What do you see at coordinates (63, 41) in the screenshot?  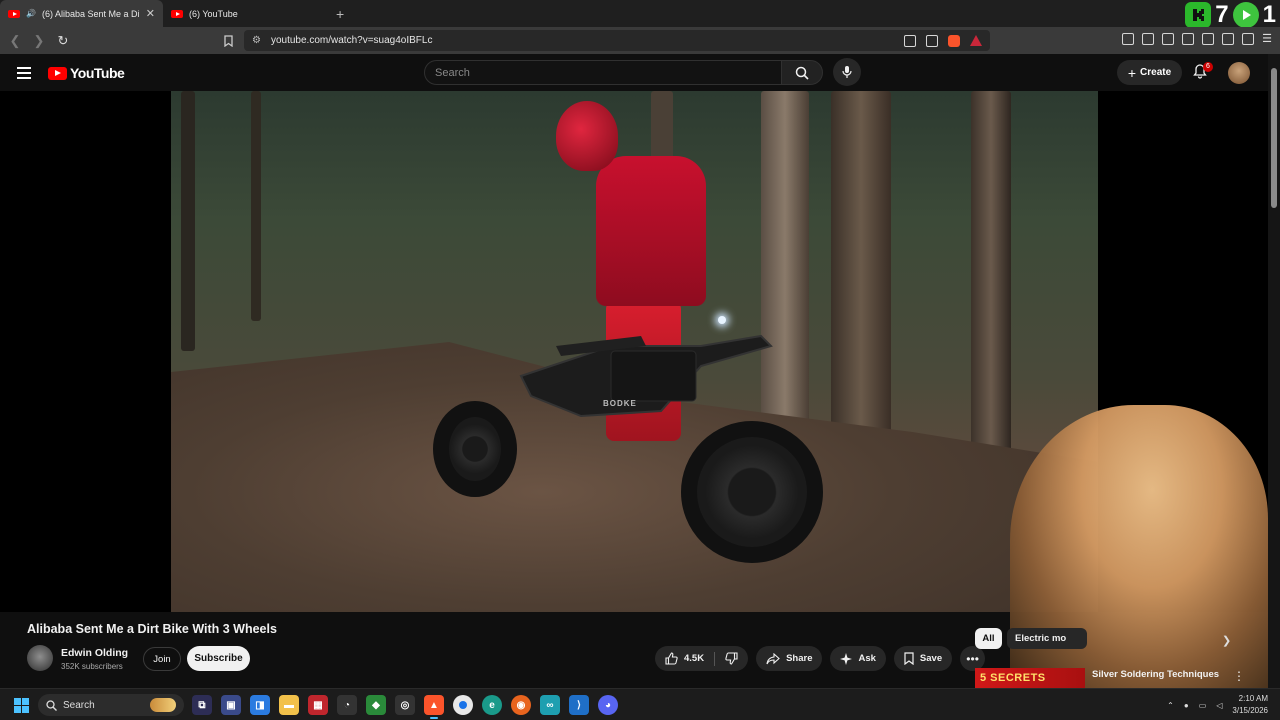 I see `reload-icon: ↻` at bounding box center [63, 41].